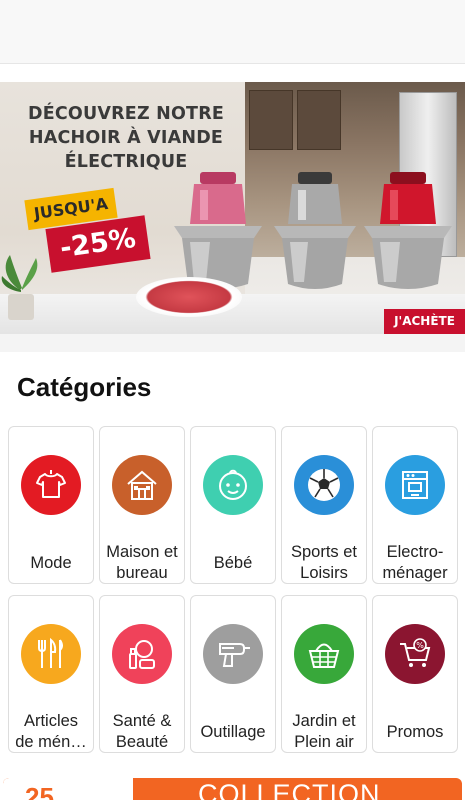 Image resolution: width=465 pixels, height=800 pixels. What do you see at coordinates (233, 563) in the screenshot?
I see `category-label: Bébé` at bounding box center [233, 563].